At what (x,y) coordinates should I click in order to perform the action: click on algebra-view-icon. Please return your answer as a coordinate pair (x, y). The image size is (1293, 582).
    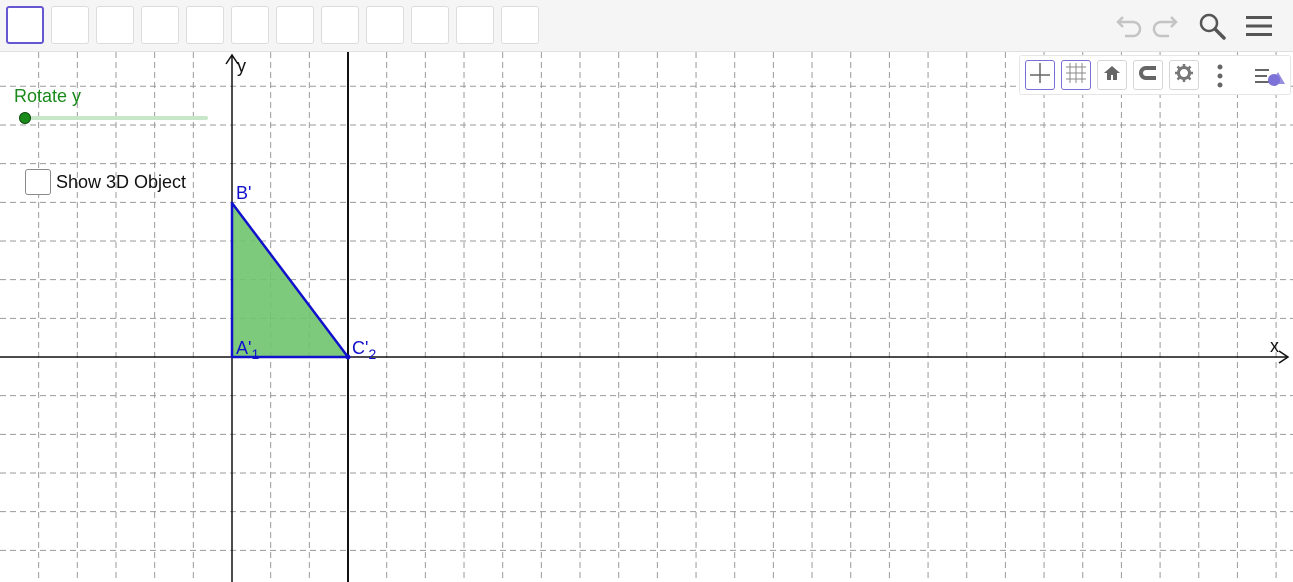
    Looking at the image, I should click on (1270, 76).